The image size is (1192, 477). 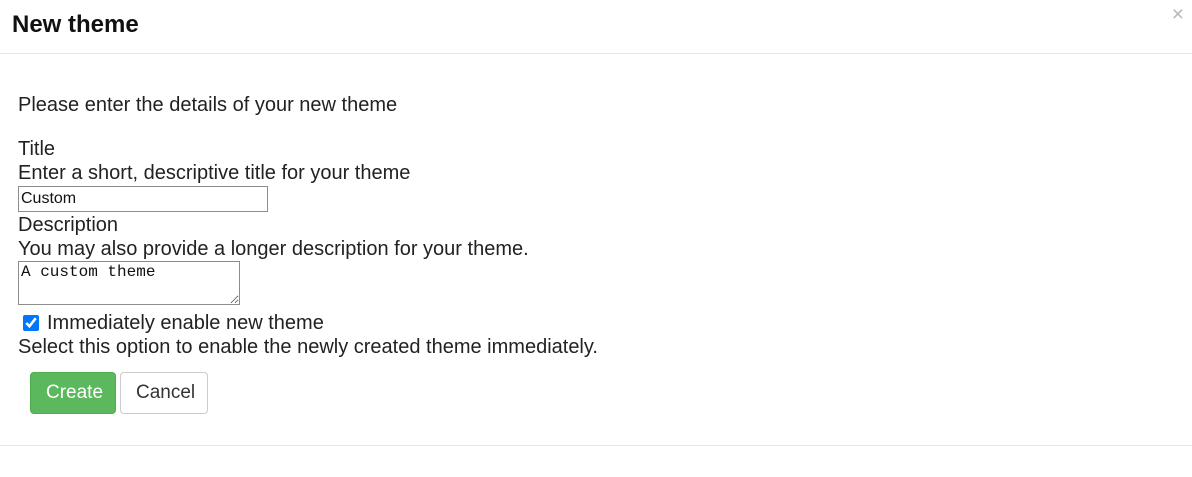 What do you see at coordinates (596, 27) in the screenshot?
I see `dialog-header: New theme ×` at bounding box center [596, 27].